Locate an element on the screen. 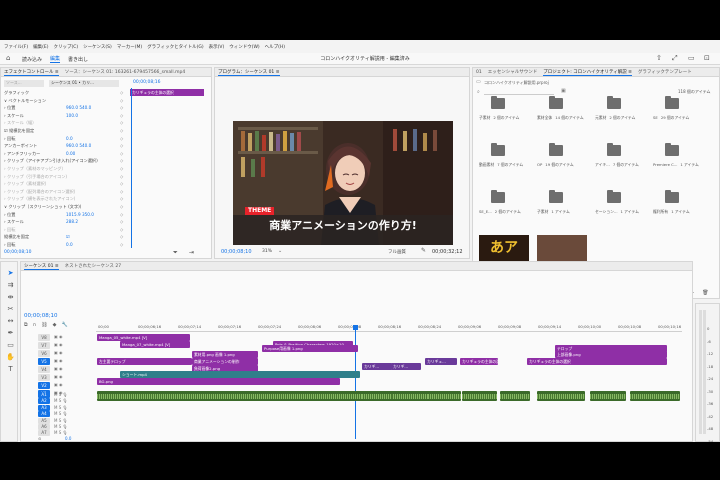 Image resolution: width=720 pixels, height=480 pixels. project-bin-item: SE 29 個のアイテム is located at coordinates (672, 108).